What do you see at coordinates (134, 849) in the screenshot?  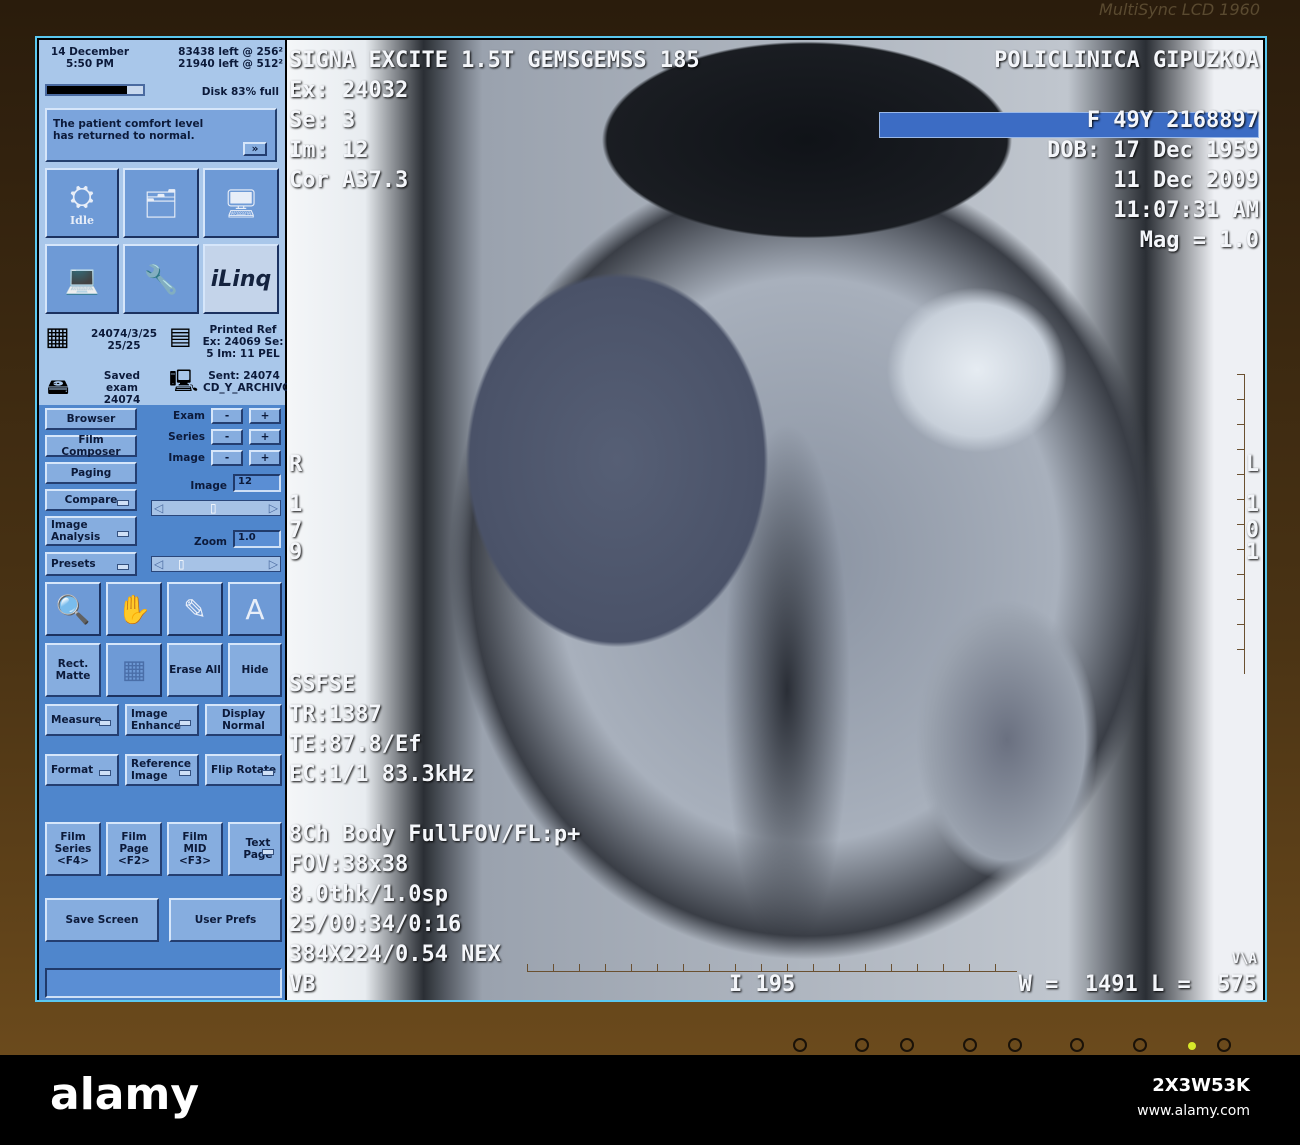 I see `film-page-button: Film Page <F2>` at bounding box center [134, 849].